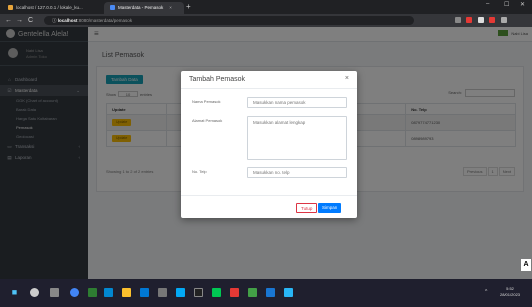 This screenshot has width=532, height=307. I want to click on clock-date: 28/01/2023, so click(510, 294).